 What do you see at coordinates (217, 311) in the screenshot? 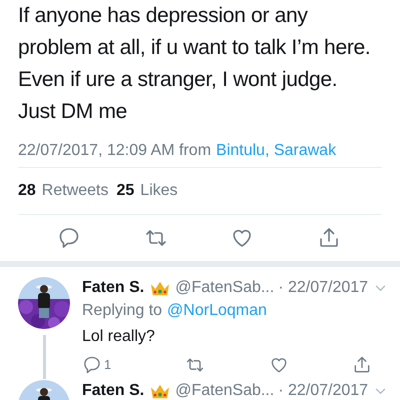
I see `mention-link: @NorLoqman` at bounding box center [217, 311].